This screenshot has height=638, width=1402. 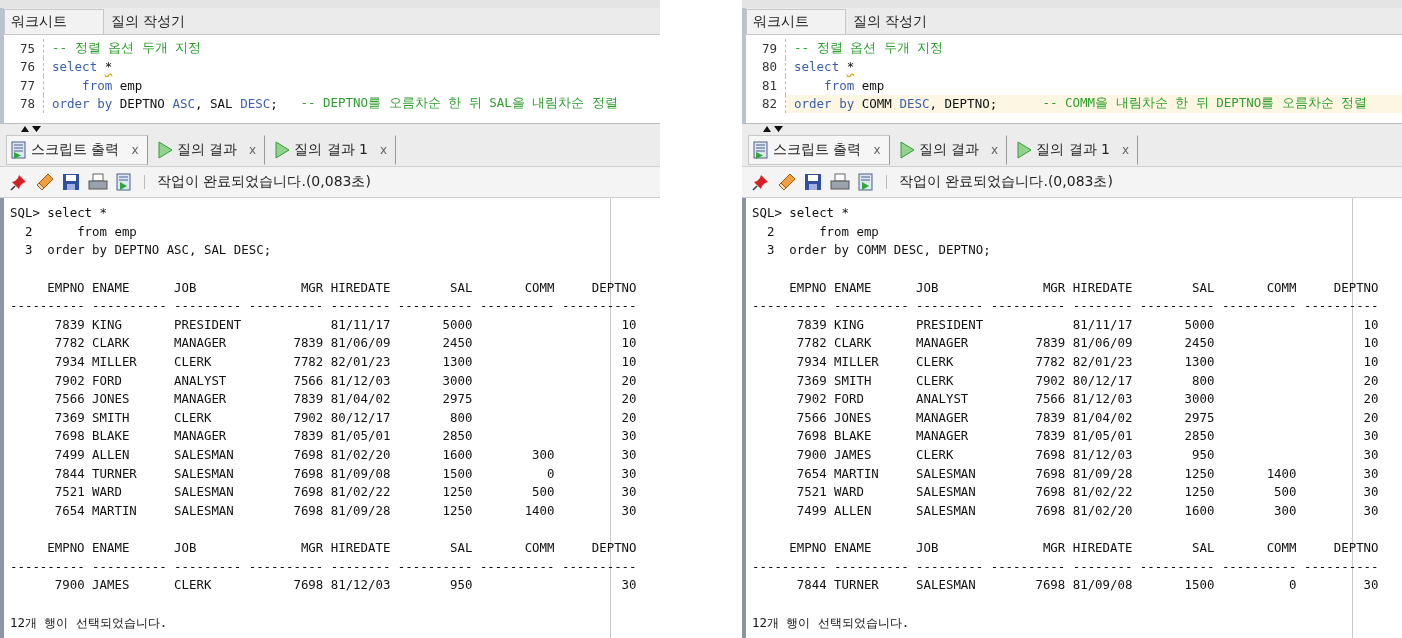 What do you see at coordinates (308, 380) in the screenshot?
I see `table-cell-text: 7566` at bounding box center [308, 380].